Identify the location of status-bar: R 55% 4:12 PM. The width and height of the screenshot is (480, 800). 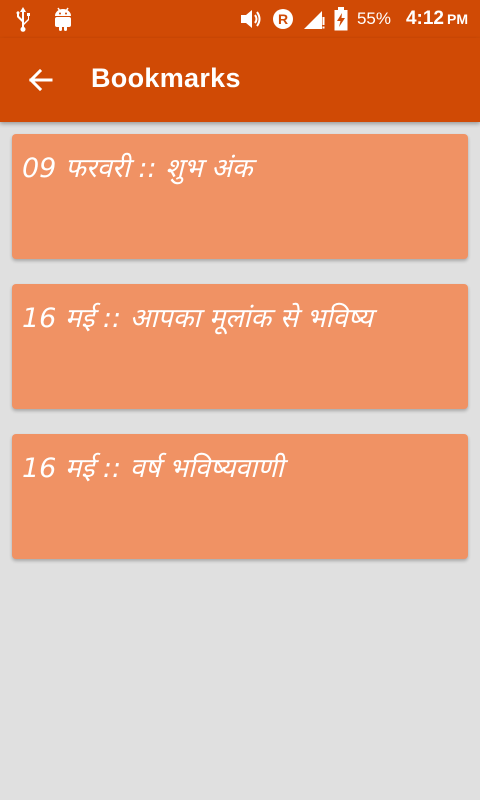
(240, 19).